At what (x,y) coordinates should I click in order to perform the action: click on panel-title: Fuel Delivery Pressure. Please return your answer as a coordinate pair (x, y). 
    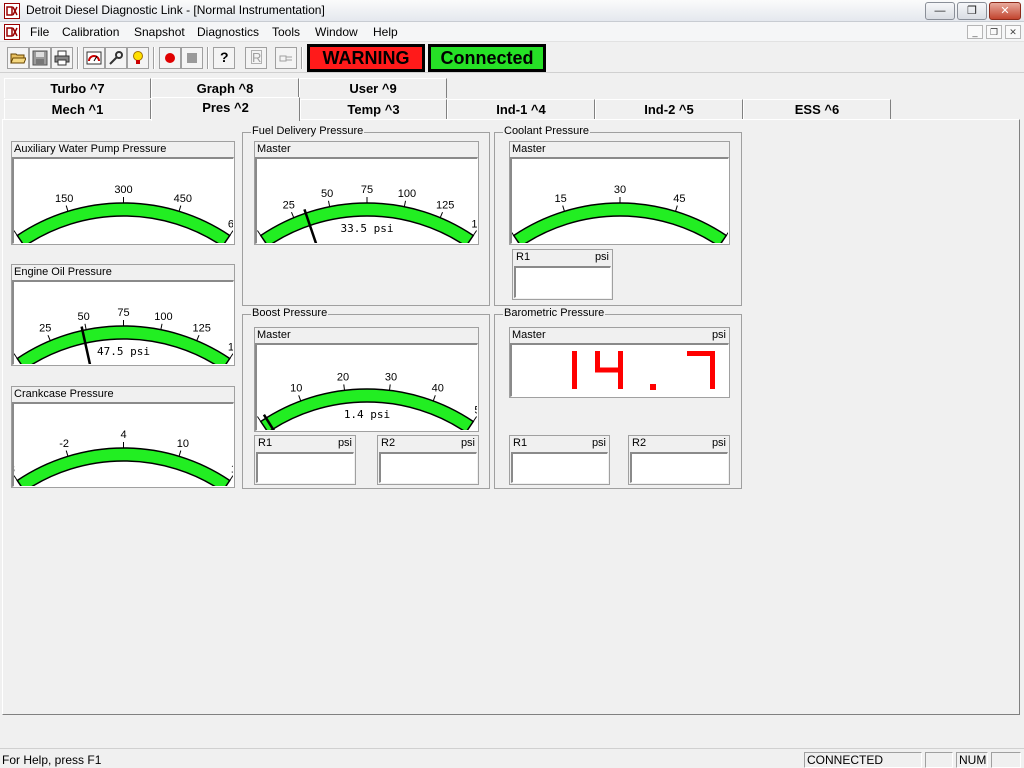
    Looking at the image, I should click on (308, 131).